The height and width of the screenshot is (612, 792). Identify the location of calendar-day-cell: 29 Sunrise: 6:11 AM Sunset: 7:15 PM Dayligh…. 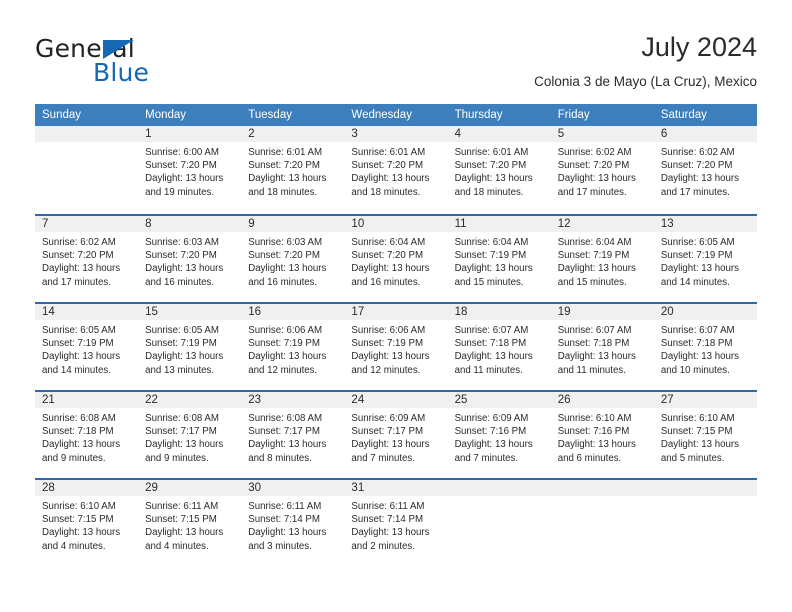
(190, 523).